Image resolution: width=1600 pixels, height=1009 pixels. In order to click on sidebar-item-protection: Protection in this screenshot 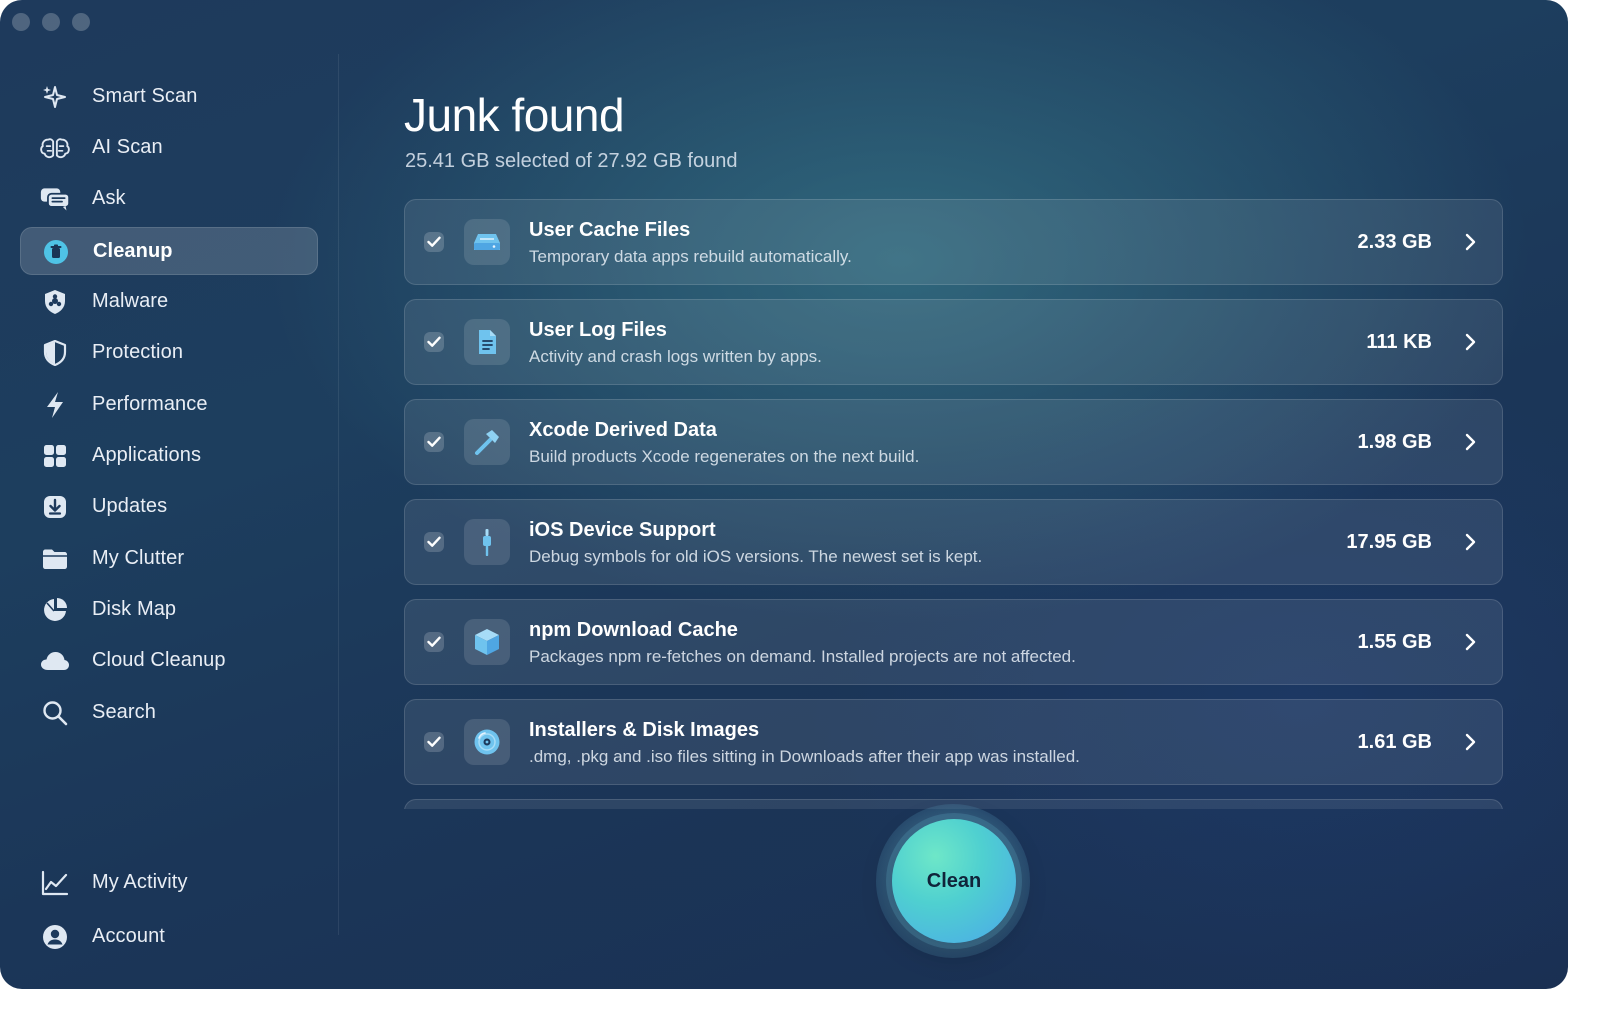, I will do `click(169, 353)`.